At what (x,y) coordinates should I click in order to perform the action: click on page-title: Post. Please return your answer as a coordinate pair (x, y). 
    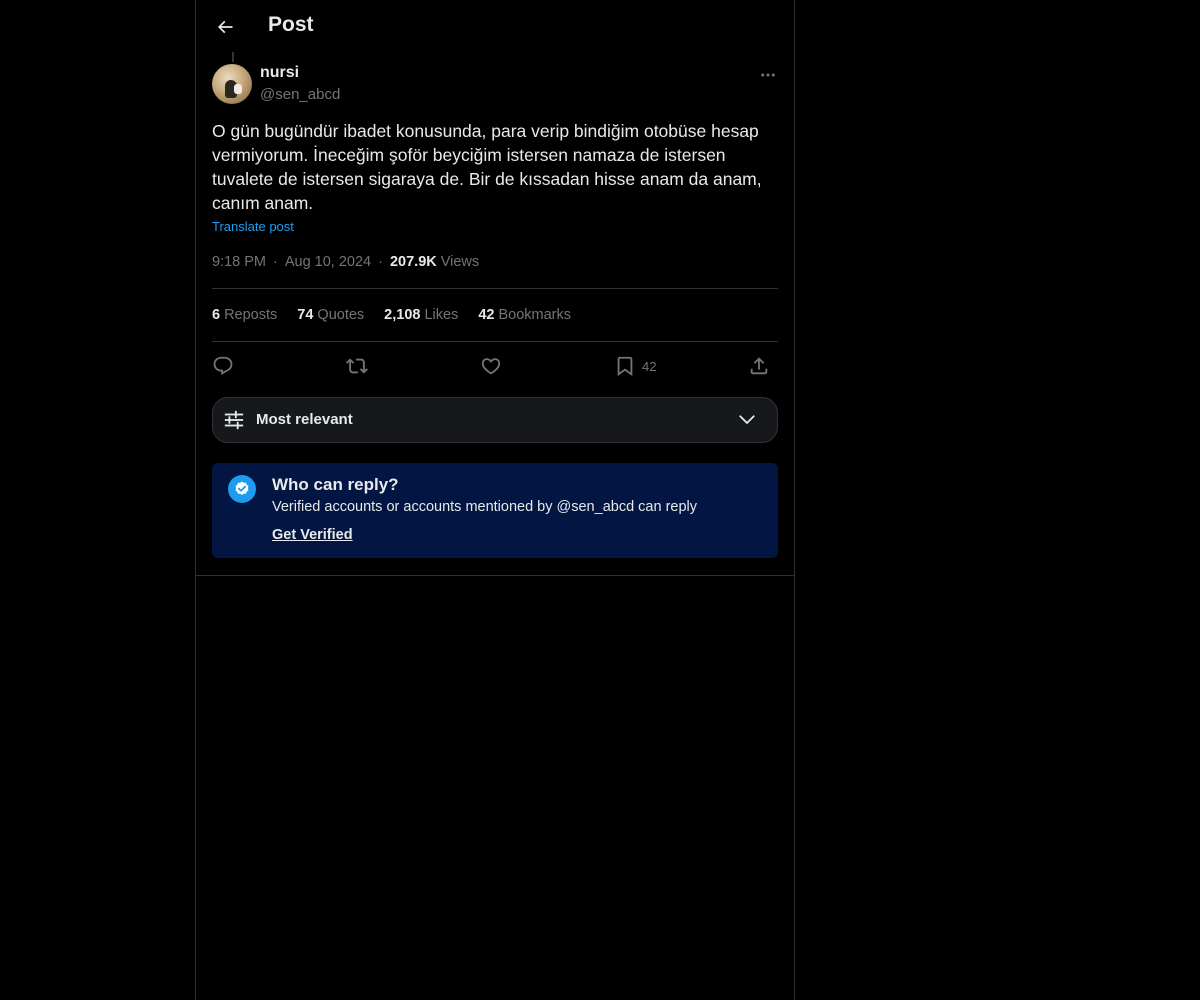
    Looking at the image, I should click on (291, 24).